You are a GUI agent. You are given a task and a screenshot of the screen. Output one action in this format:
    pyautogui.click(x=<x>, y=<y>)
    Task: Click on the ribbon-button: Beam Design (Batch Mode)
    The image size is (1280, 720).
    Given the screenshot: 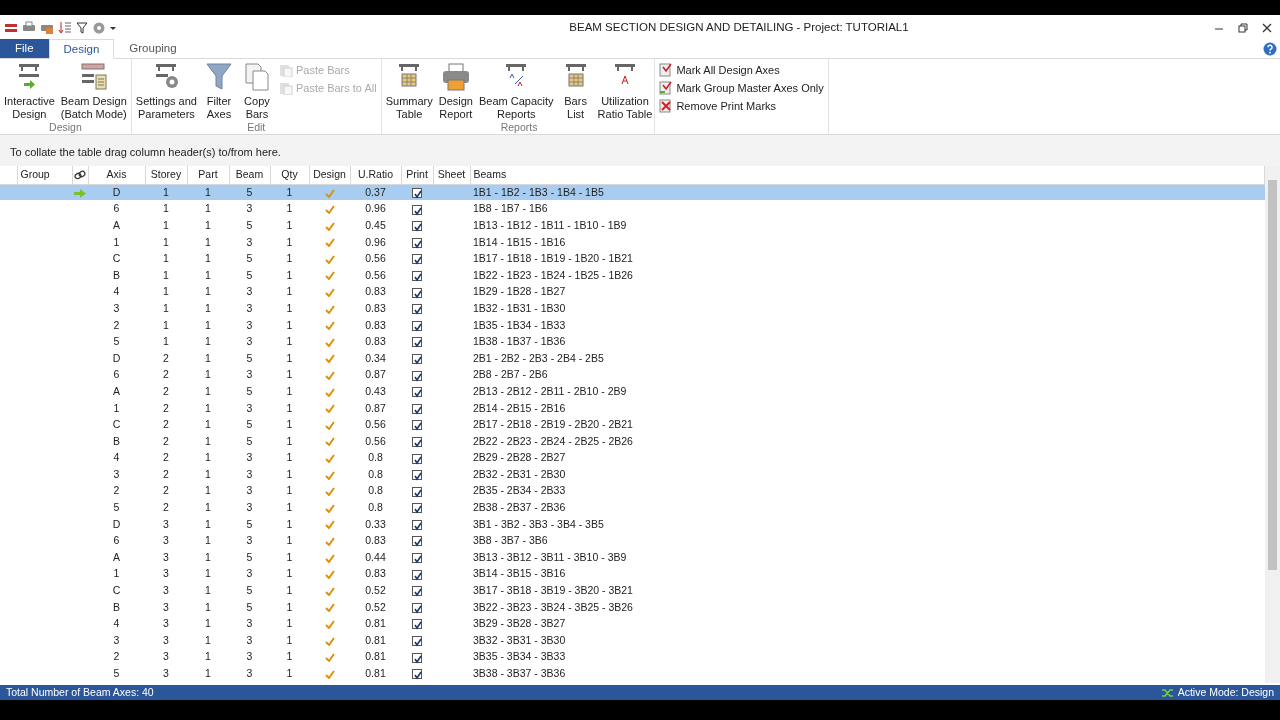 What is the action you would take?
    pyautogui.click(x=93, y=91)
    